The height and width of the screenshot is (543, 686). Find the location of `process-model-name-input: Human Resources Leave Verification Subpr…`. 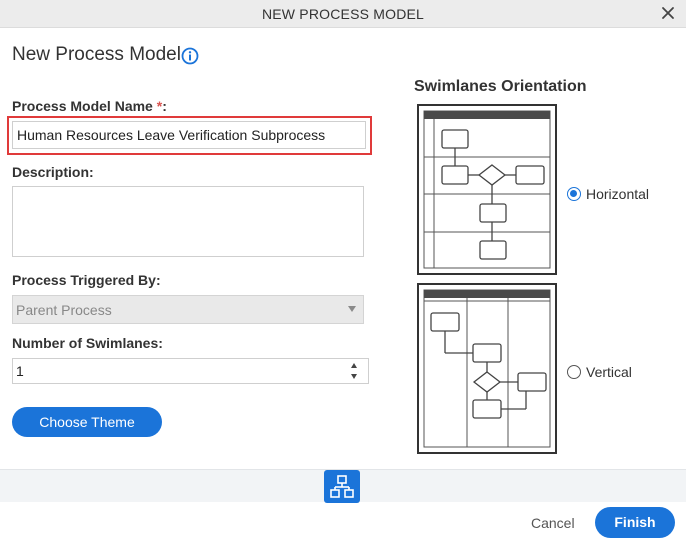

process-model-name-input: Human Resources Leave Verification Subpr… is located at coordinates (189, 135).